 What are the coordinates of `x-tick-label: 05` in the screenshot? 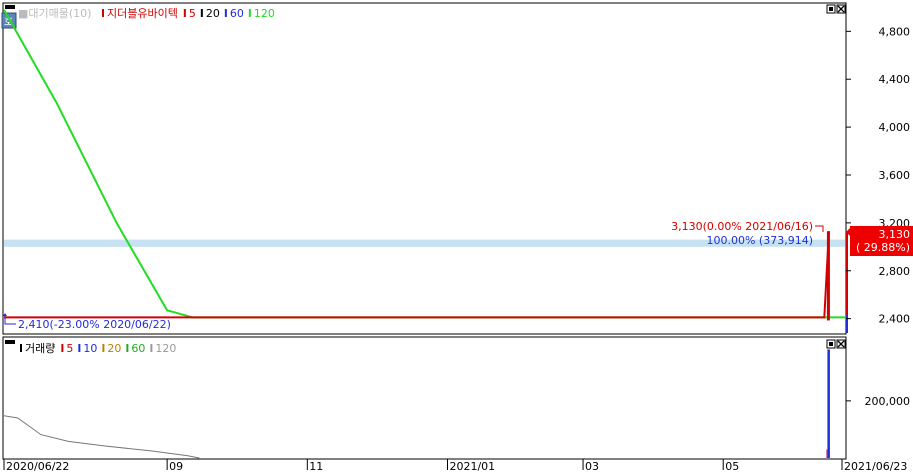 It's located at (732, 466).